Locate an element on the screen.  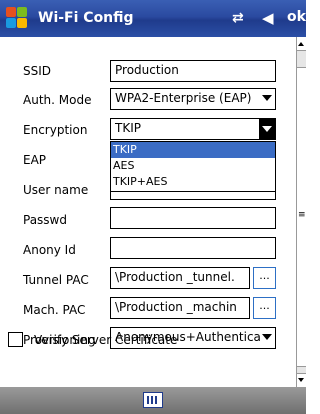
vertical-scrollbar: ≡ is located at coordinates (301, 212).